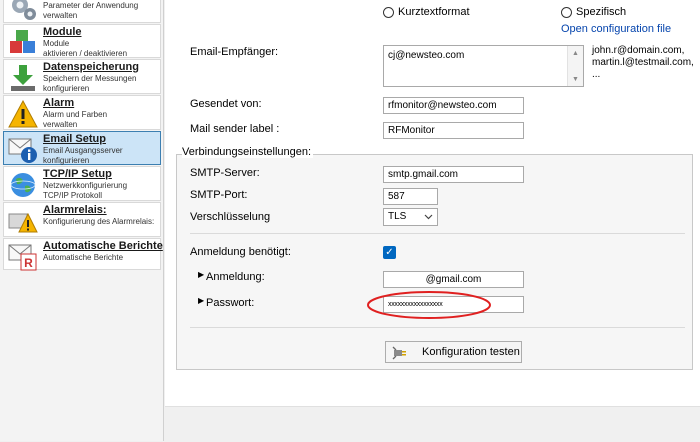 The height and width of the screenshot is (442, 700). Describe the element at coordinates (453, 174) in the screenshot. I see `smtp-server-input: smtp.gmail.com` at that location.